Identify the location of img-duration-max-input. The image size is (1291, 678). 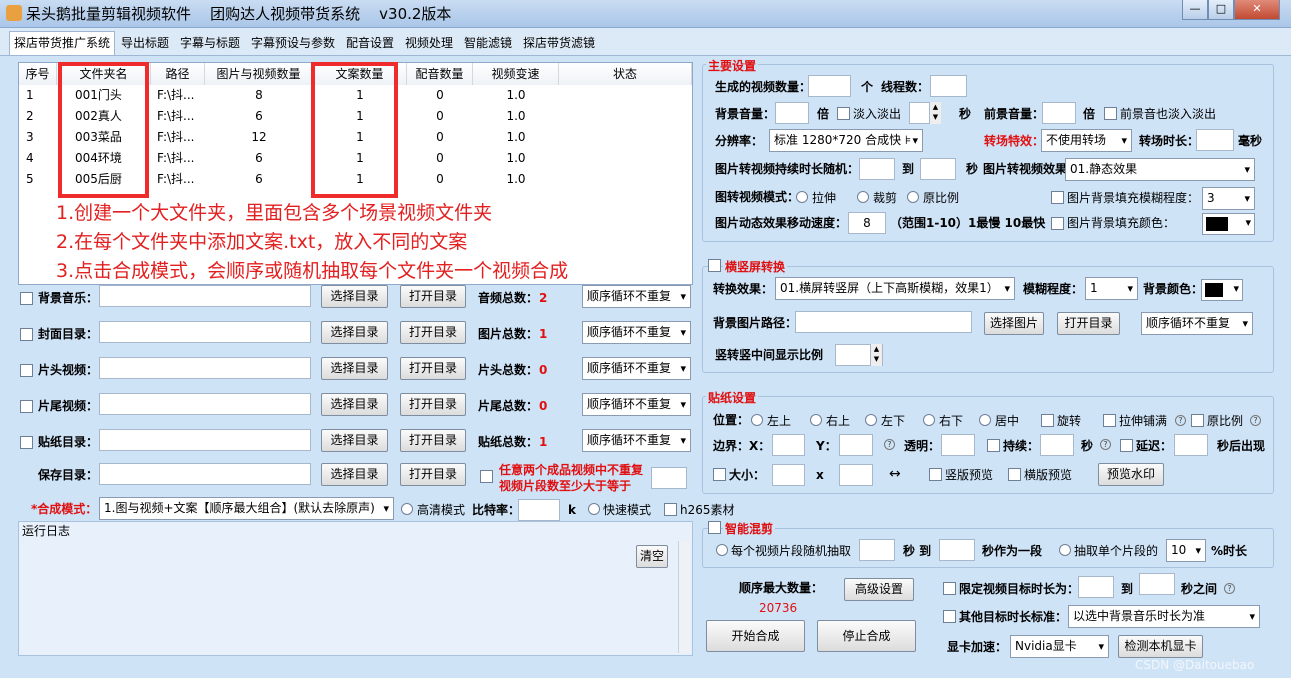
(938, 169).